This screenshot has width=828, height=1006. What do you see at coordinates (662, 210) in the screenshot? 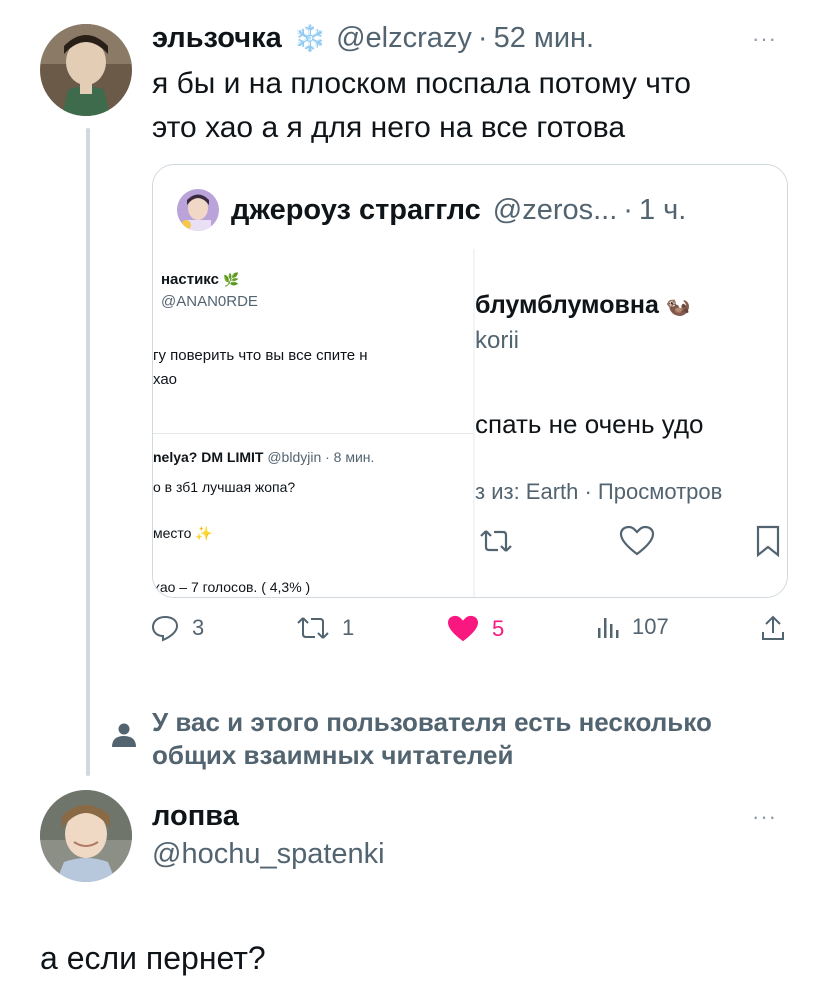
I see `quote-time: 1 ч.` at bounding box center [662, 210].